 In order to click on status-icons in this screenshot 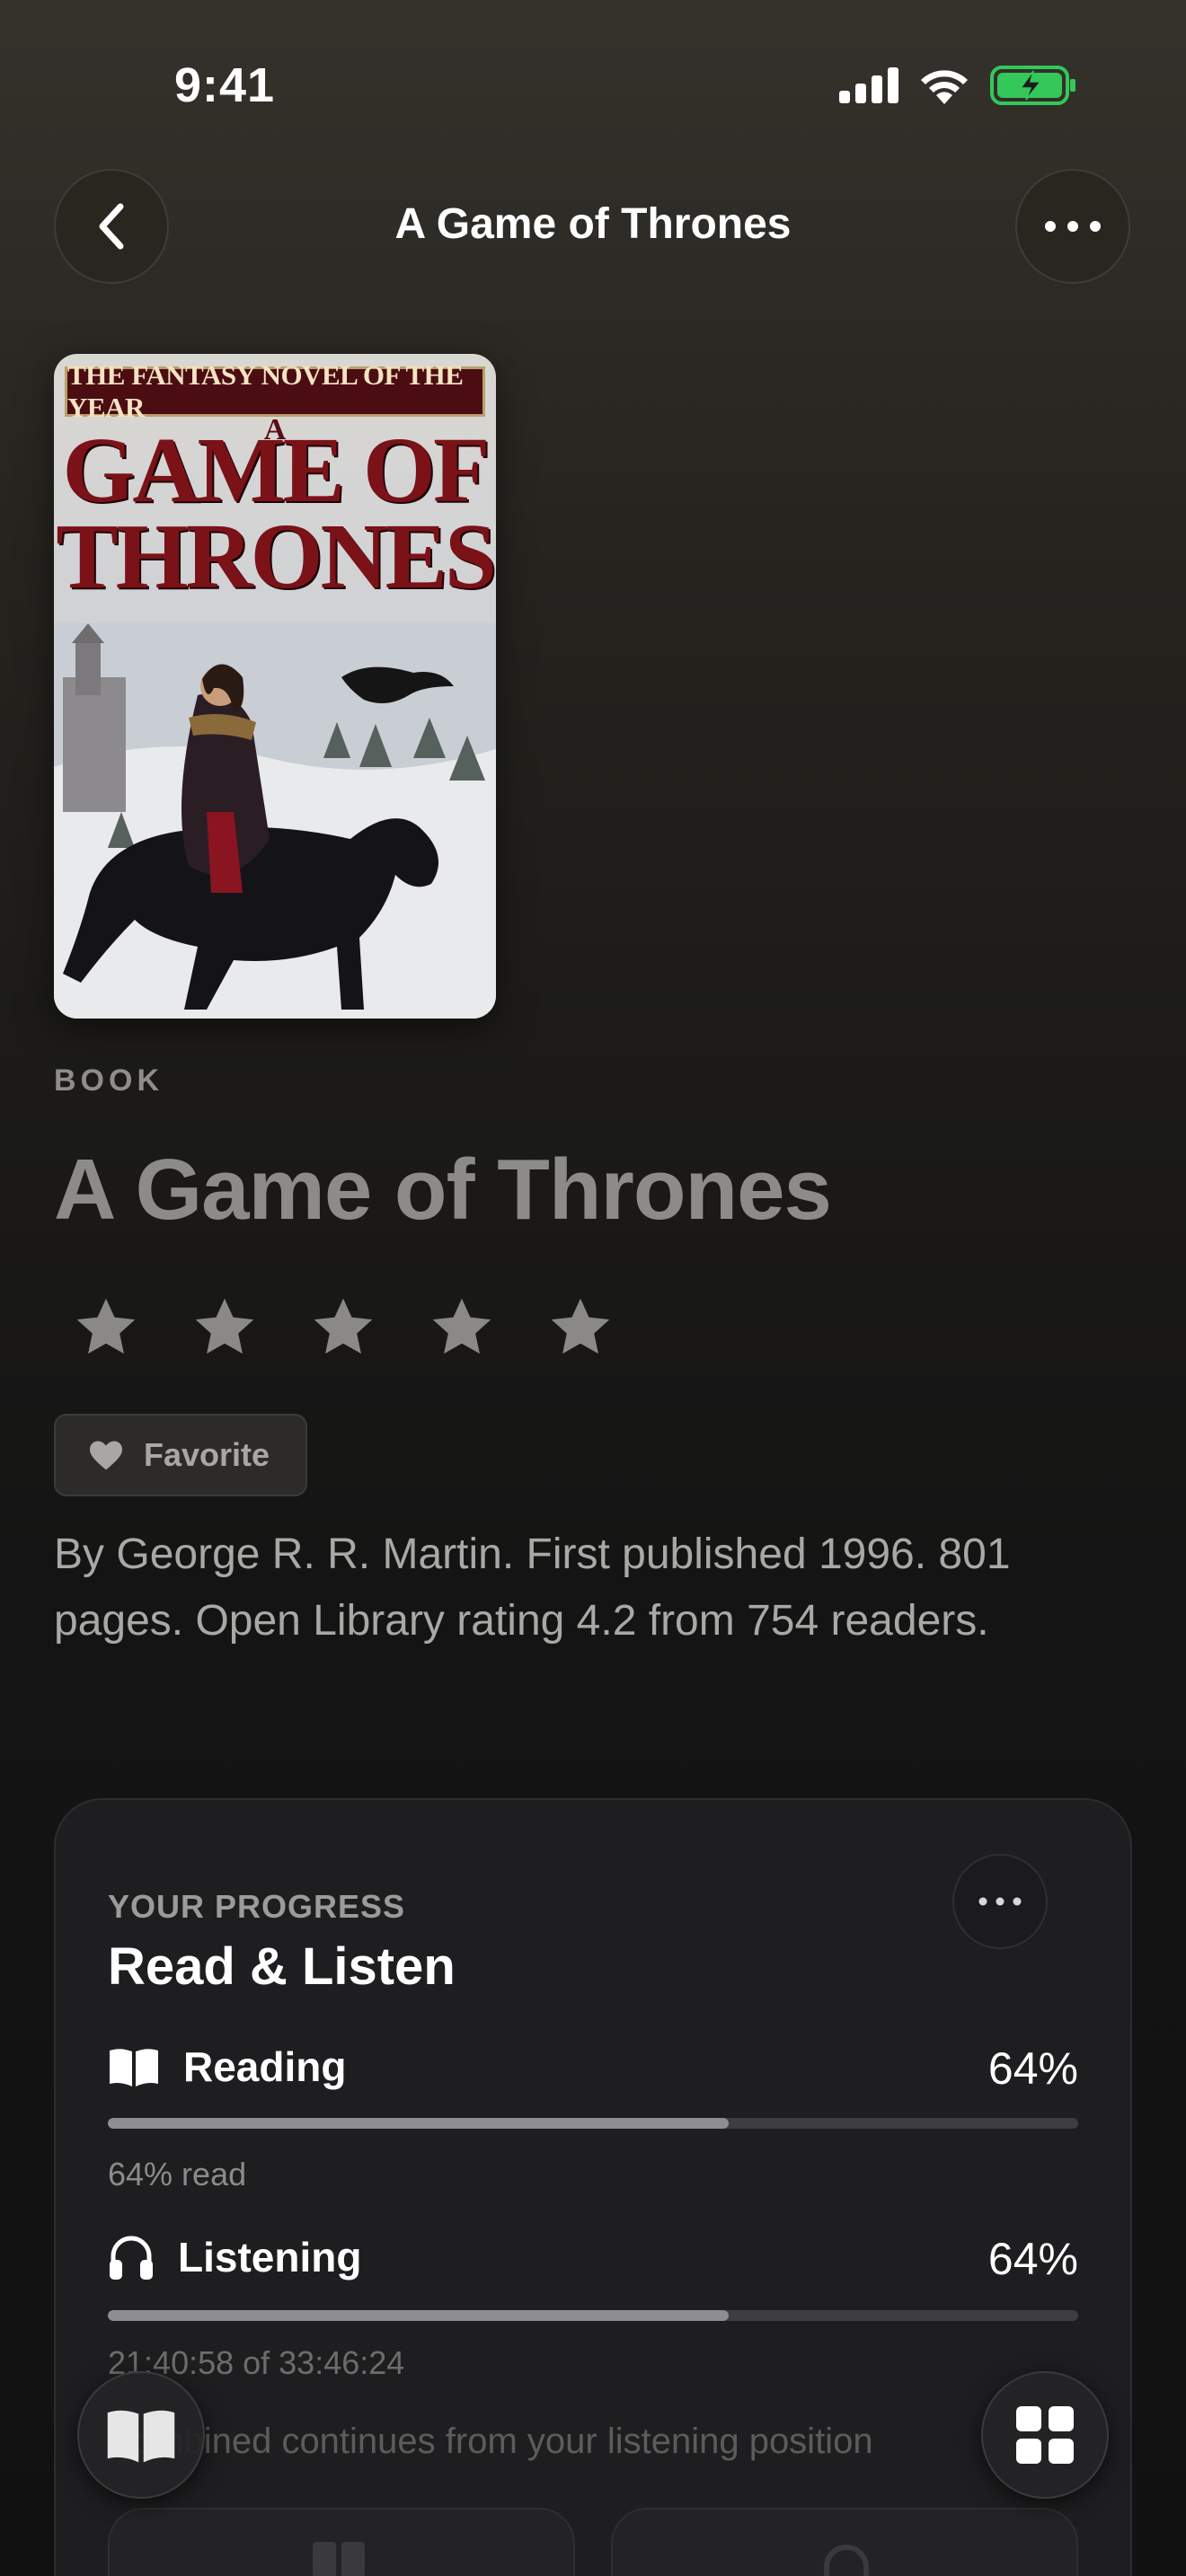, I will do `click(957, 85)`.